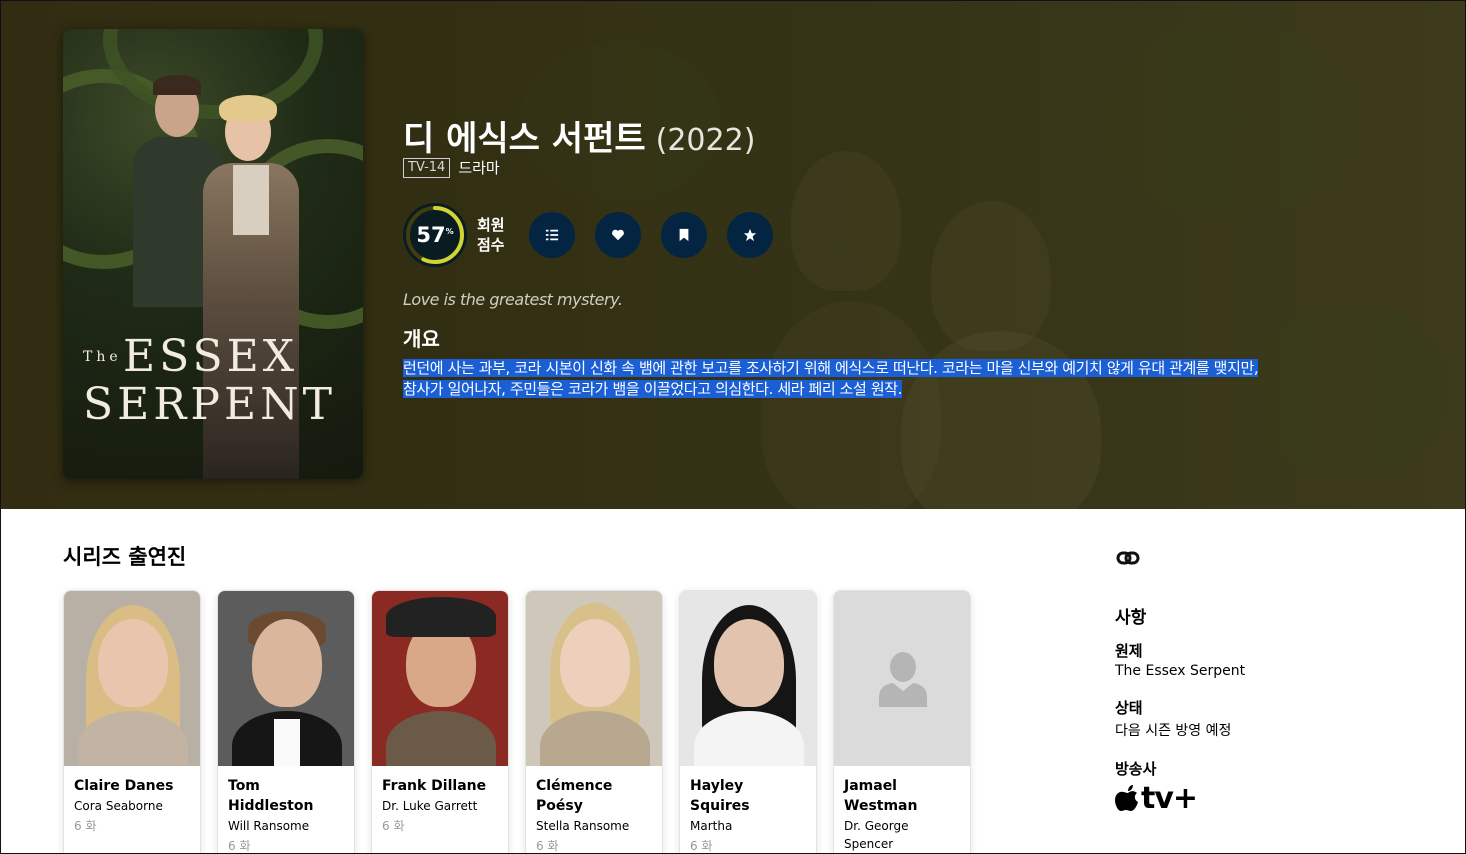 The width and height of the screenshot is (1466, 854). I want to click on genre-link: 드라마, so click(478, 167).